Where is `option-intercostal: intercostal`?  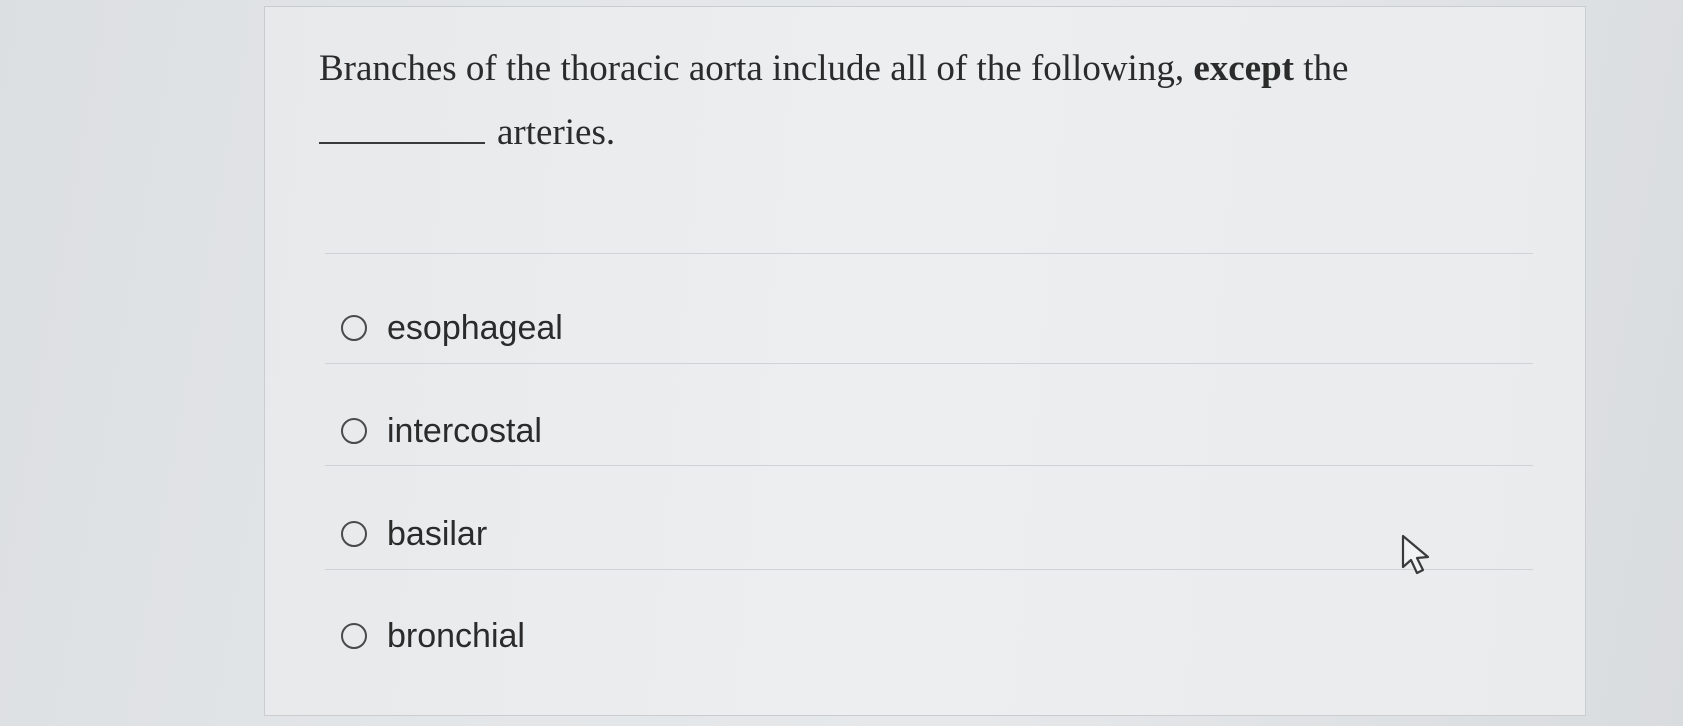 option-intercostal: intercostal is located at coordinates (441, 431).